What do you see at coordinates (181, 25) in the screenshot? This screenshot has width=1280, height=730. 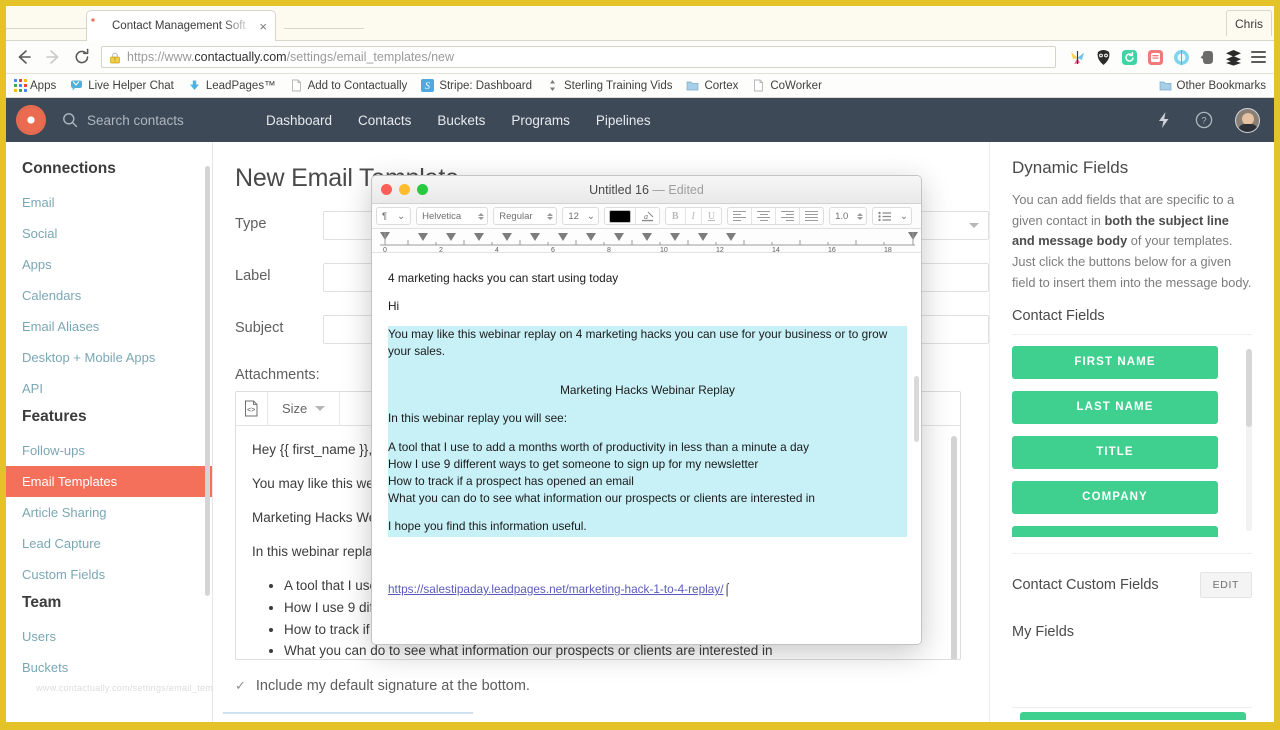 I see `browser-tab: Contact Management Soft ×` at bounding box center [181, 25].